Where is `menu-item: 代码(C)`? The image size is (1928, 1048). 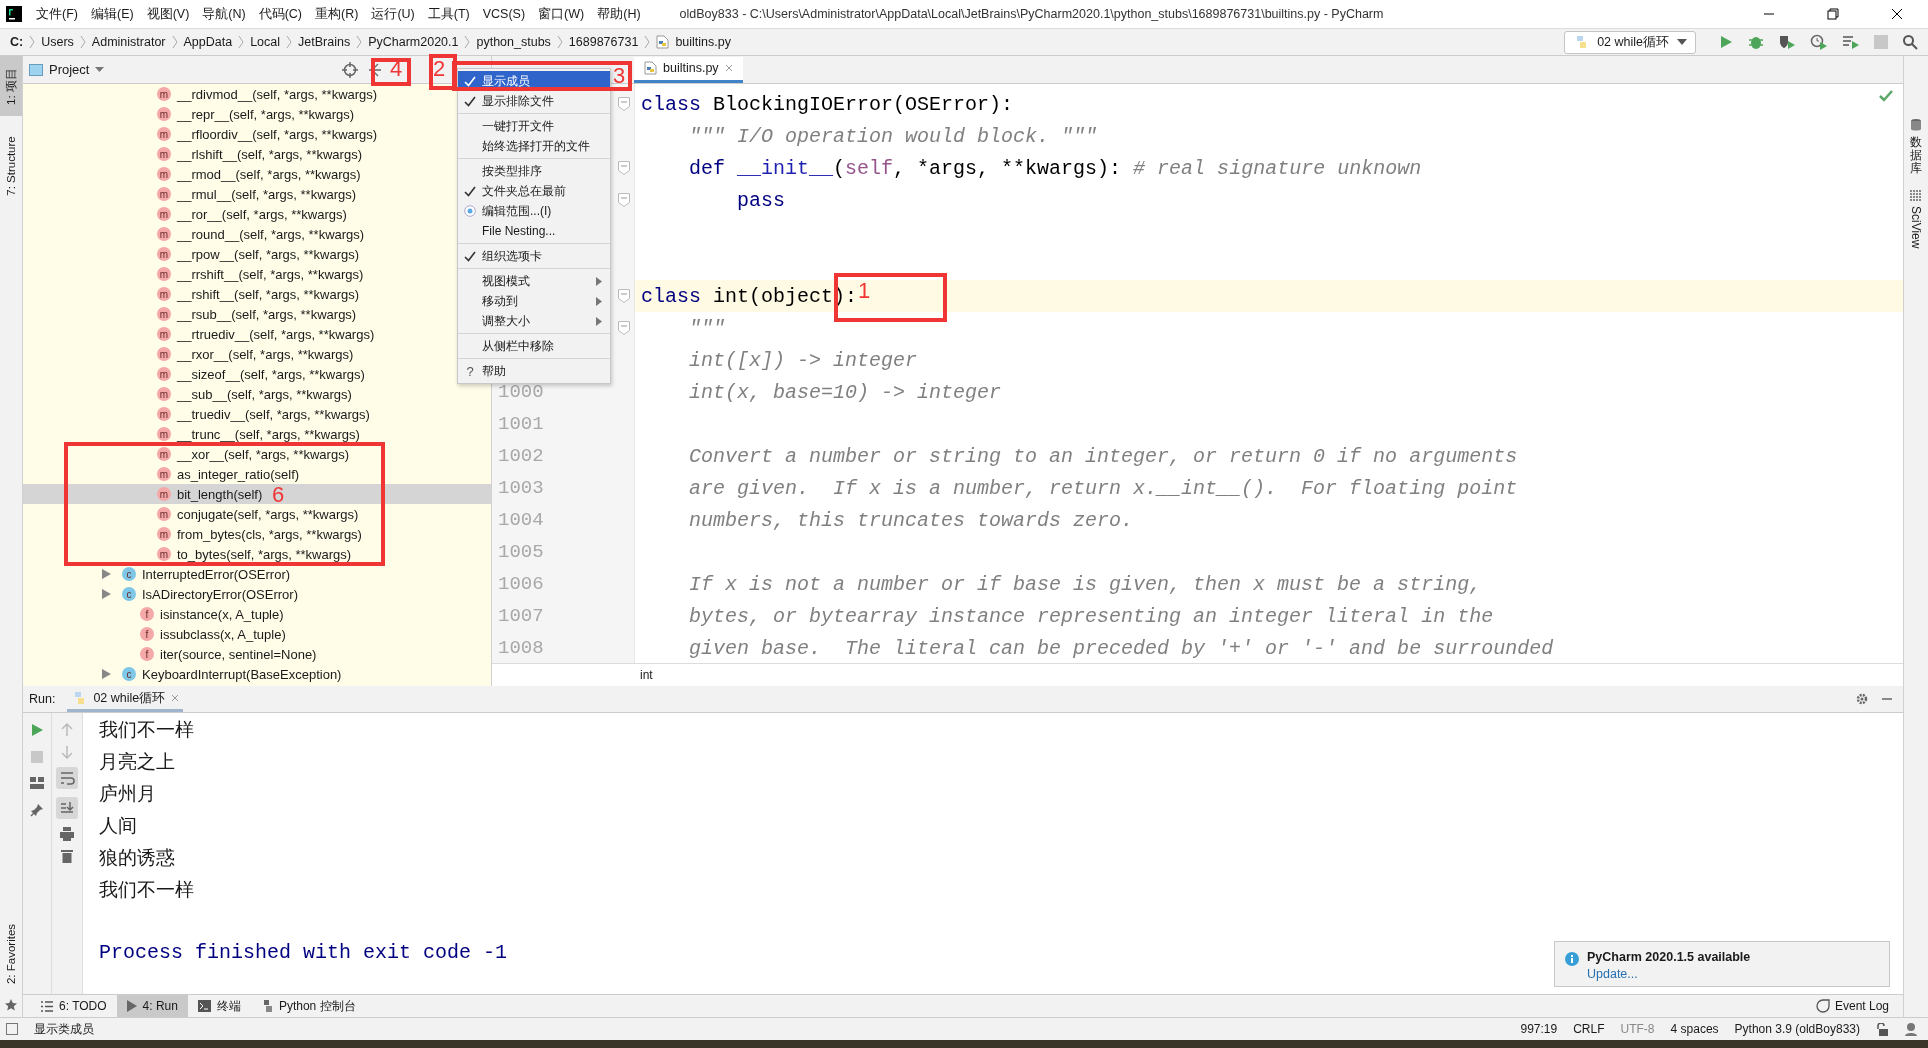 menu-item: 代码(C) is located at coordinates (283, 14).